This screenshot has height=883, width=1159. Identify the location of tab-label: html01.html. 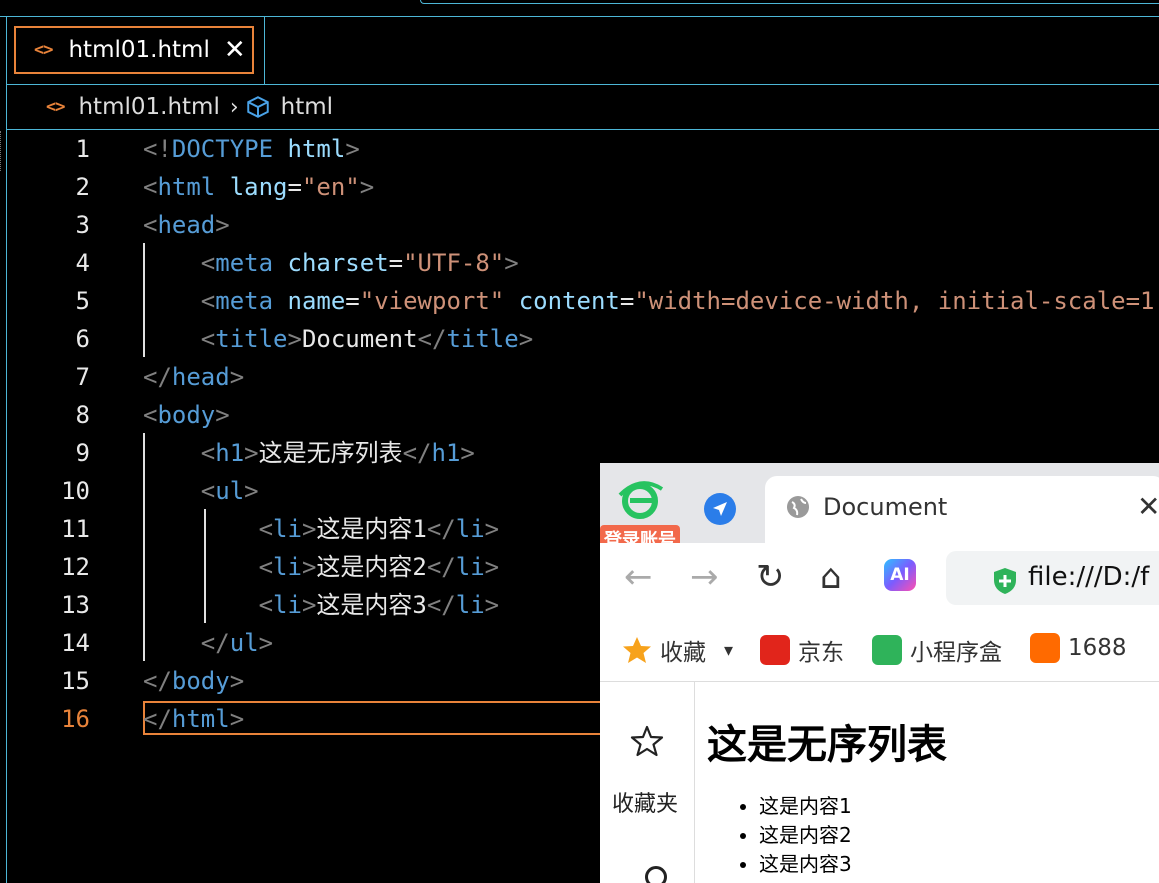
(139, 50).